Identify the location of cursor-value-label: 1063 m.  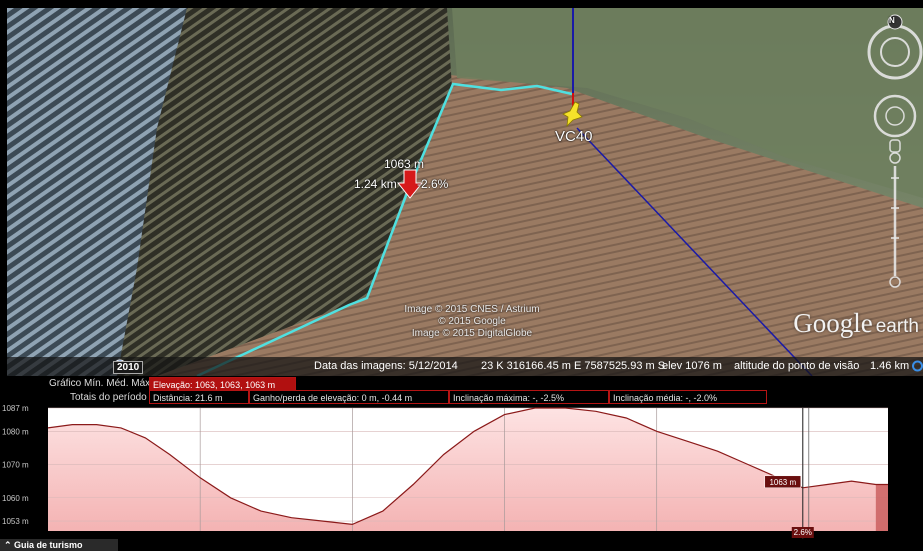
(782, 482).